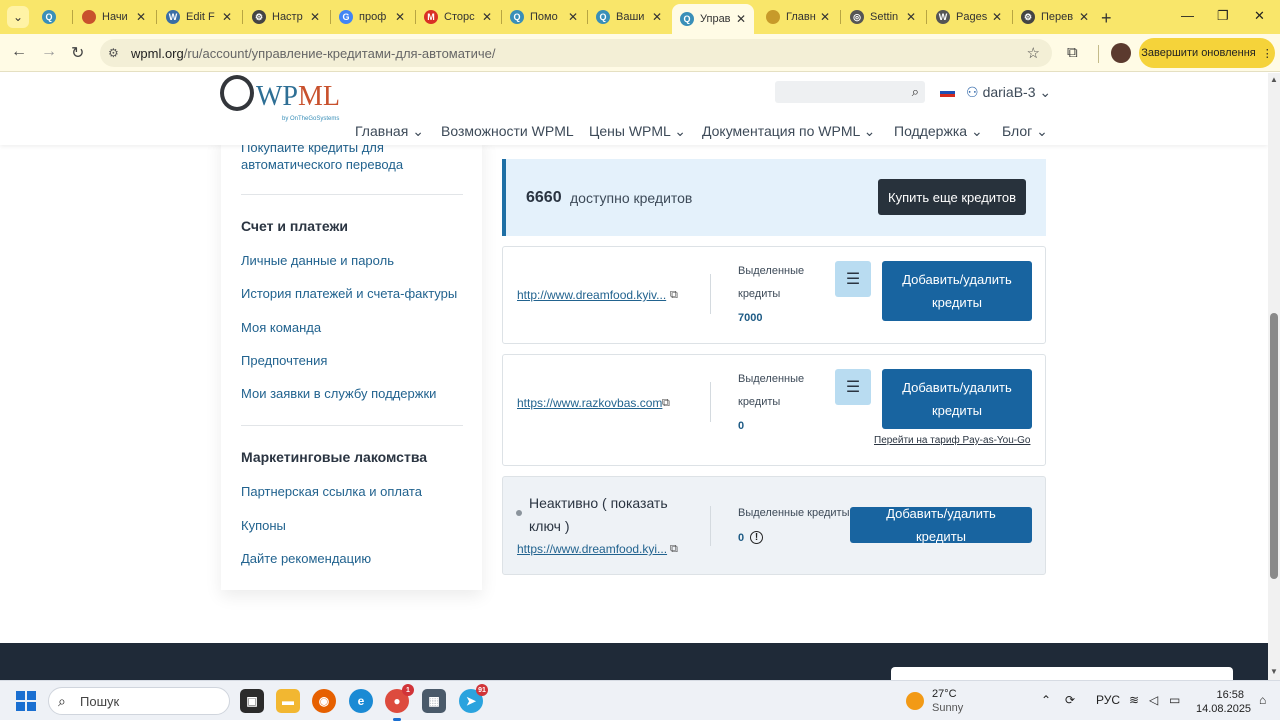 Image resolution: width=1280 pixels, height=721 pixels. What do you see at coordinates (544, 17) in the screenshot?
I see `browser-tab: Q Помо ✕` at bounding box center [544, 17].